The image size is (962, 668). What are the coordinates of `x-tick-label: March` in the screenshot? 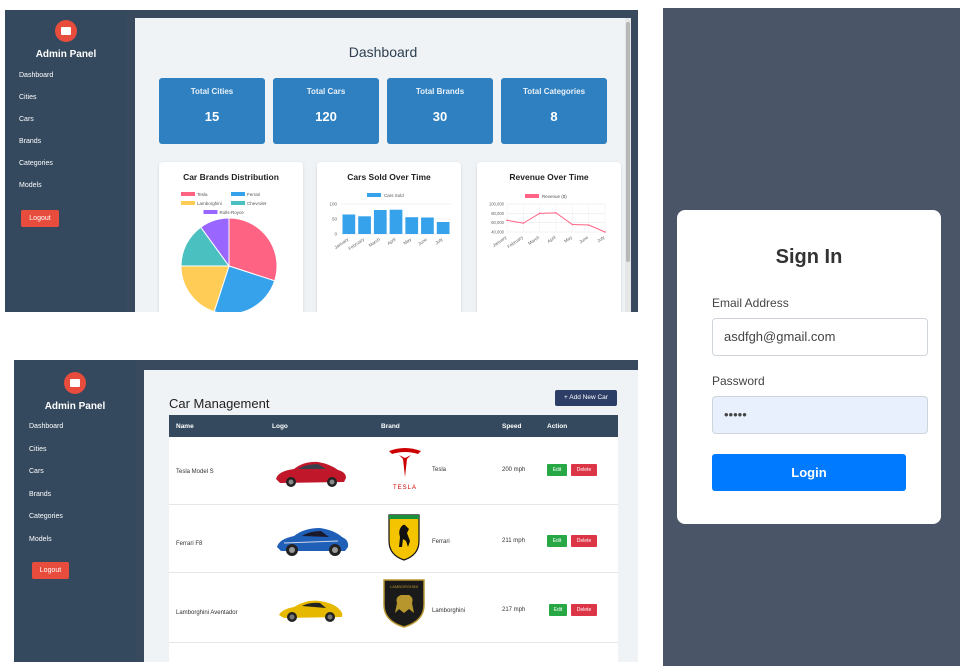 It's located at (375, 242).